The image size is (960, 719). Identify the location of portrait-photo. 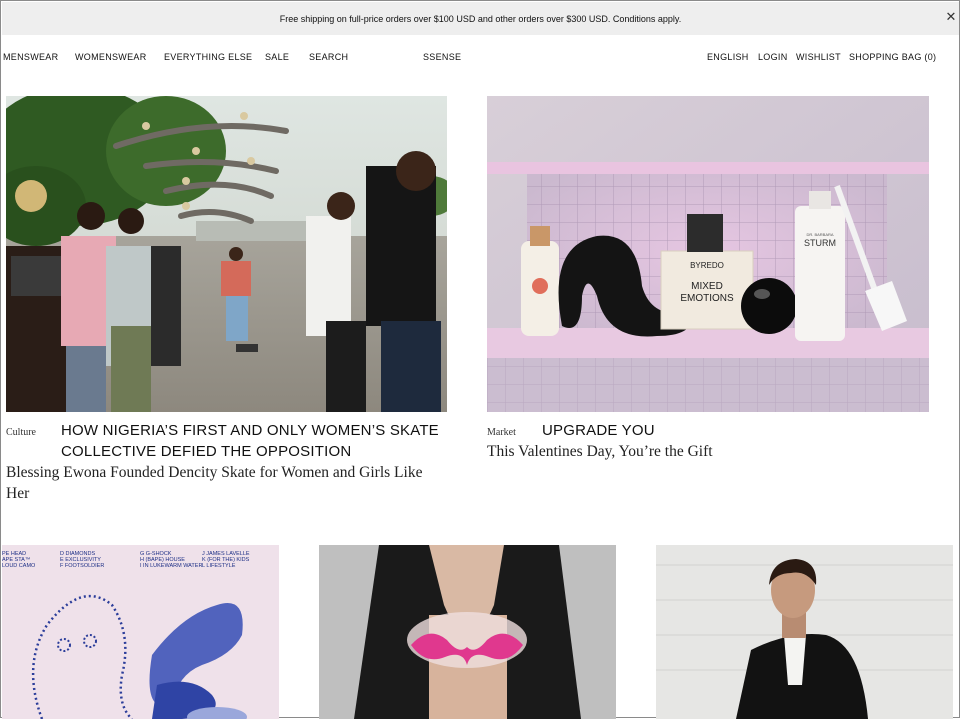
(804, 632).